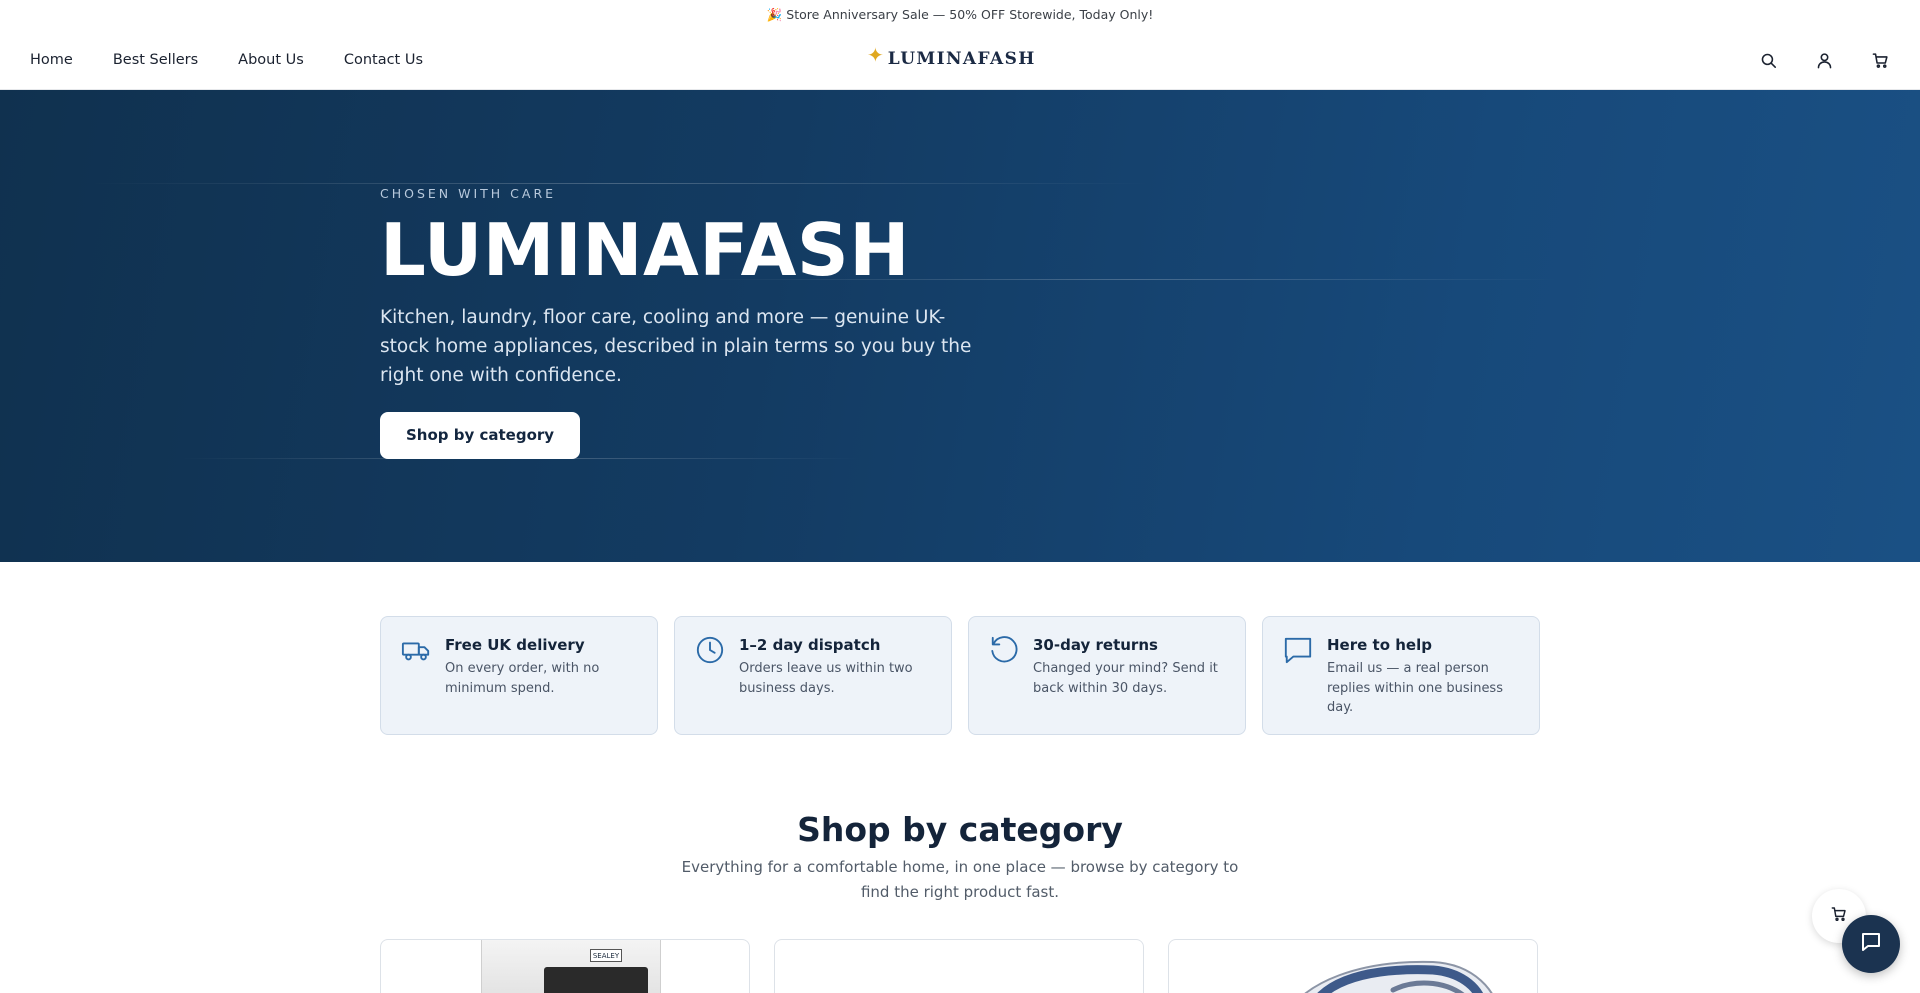 The height and width of the screenshot is (993, 1920). I want to click on chat-bubble-icon, so click(1871, 944).